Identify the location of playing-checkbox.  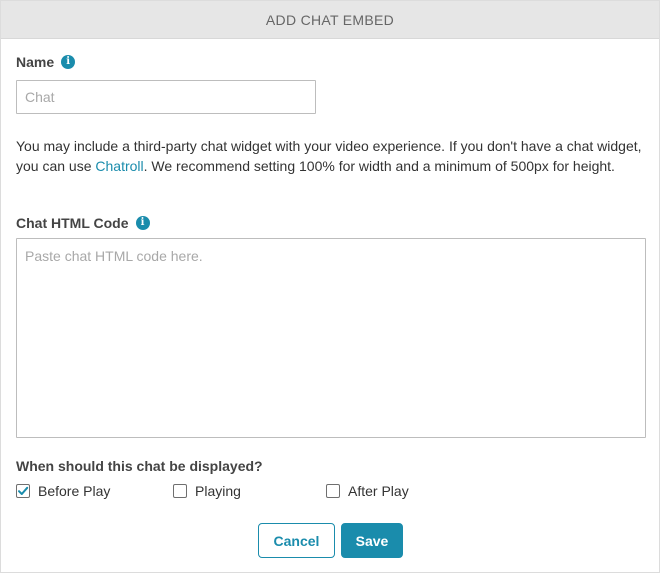
(180, 491).